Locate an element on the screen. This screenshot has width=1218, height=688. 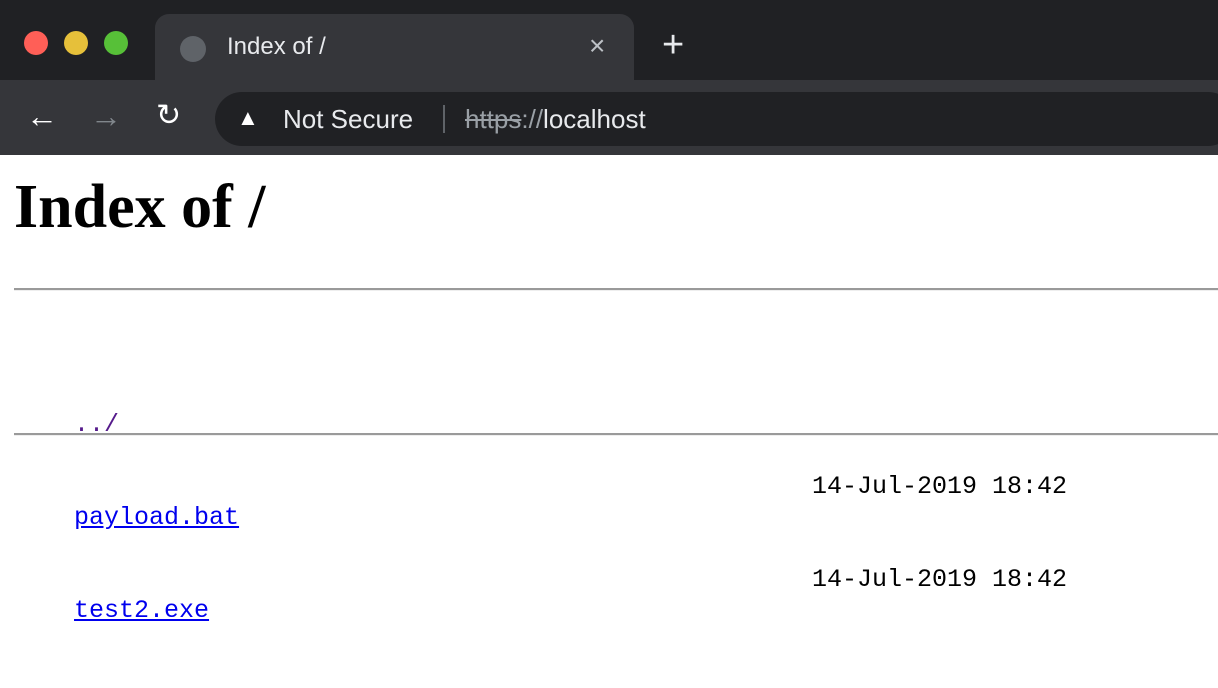
back-icon: ← is located at coordinates (42, 116).